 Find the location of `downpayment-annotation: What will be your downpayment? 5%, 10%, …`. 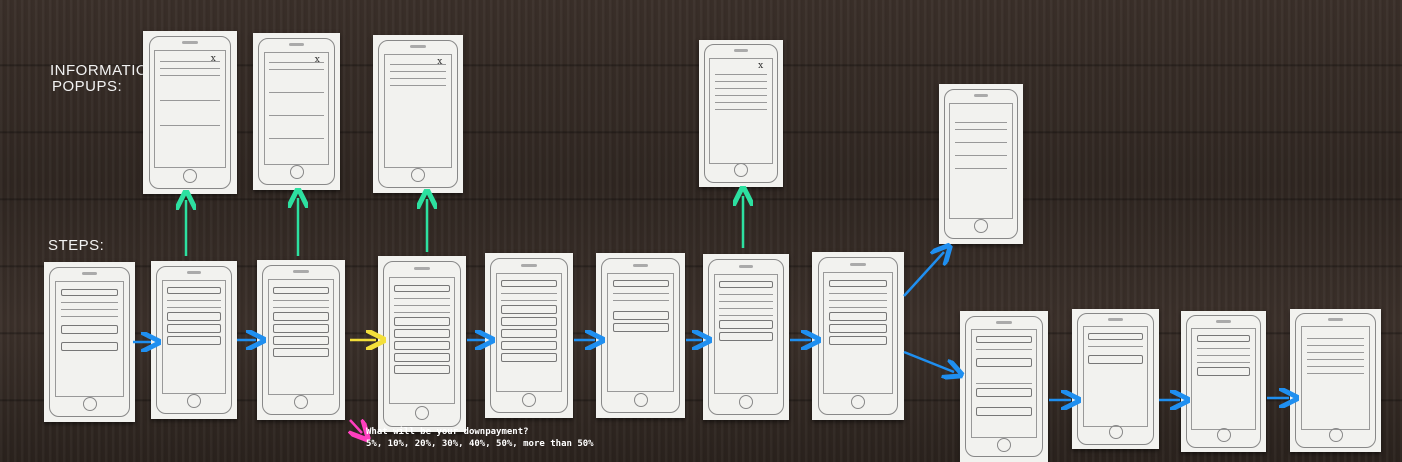

downpayment-annotation: What will be your downpayment? 5%, 10%, … is located at coordinates (480, 438).